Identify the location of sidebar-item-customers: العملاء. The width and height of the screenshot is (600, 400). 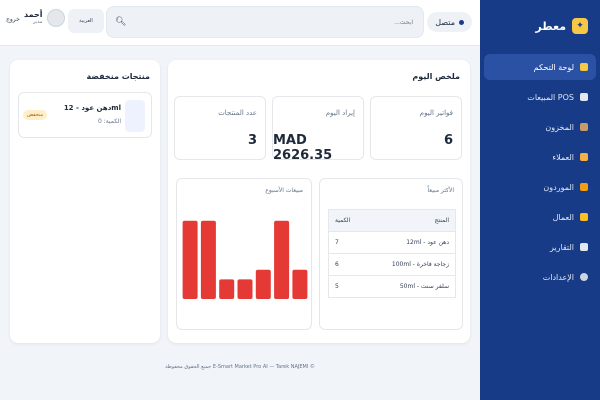
(540, 157).